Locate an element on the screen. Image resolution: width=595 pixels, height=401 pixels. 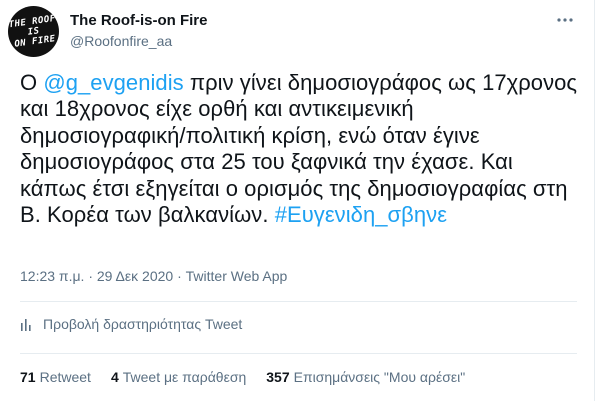
activity-bar-chart-icon is located at coordinates (26, 325).